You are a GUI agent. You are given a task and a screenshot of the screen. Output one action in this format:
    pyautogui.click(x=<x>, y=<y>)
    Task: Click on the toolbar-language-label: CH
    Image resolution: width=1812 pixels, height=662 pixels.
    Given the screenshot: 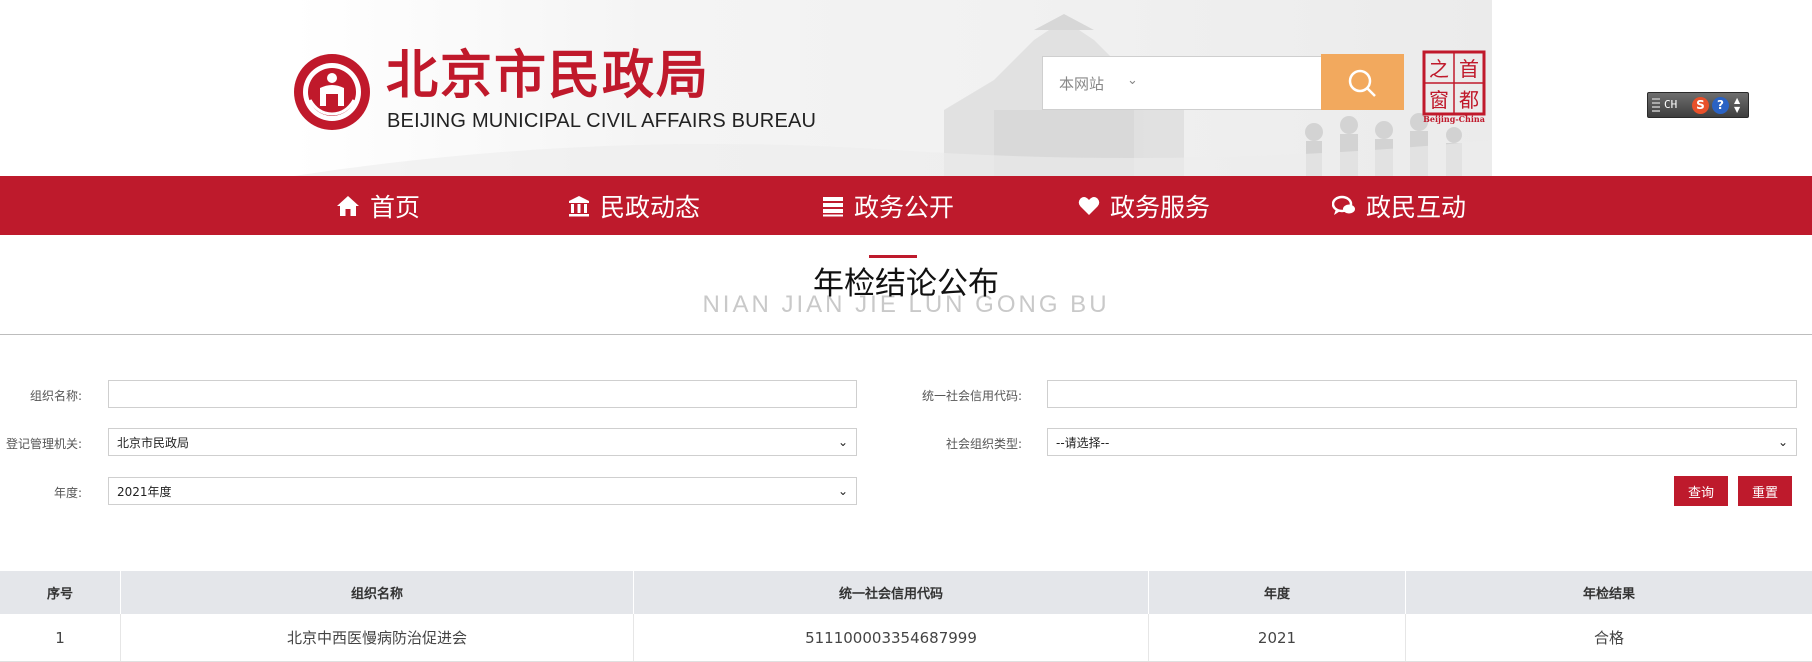 What is the action you would take?
    pyautogui.click(x=1670, y=104)
    